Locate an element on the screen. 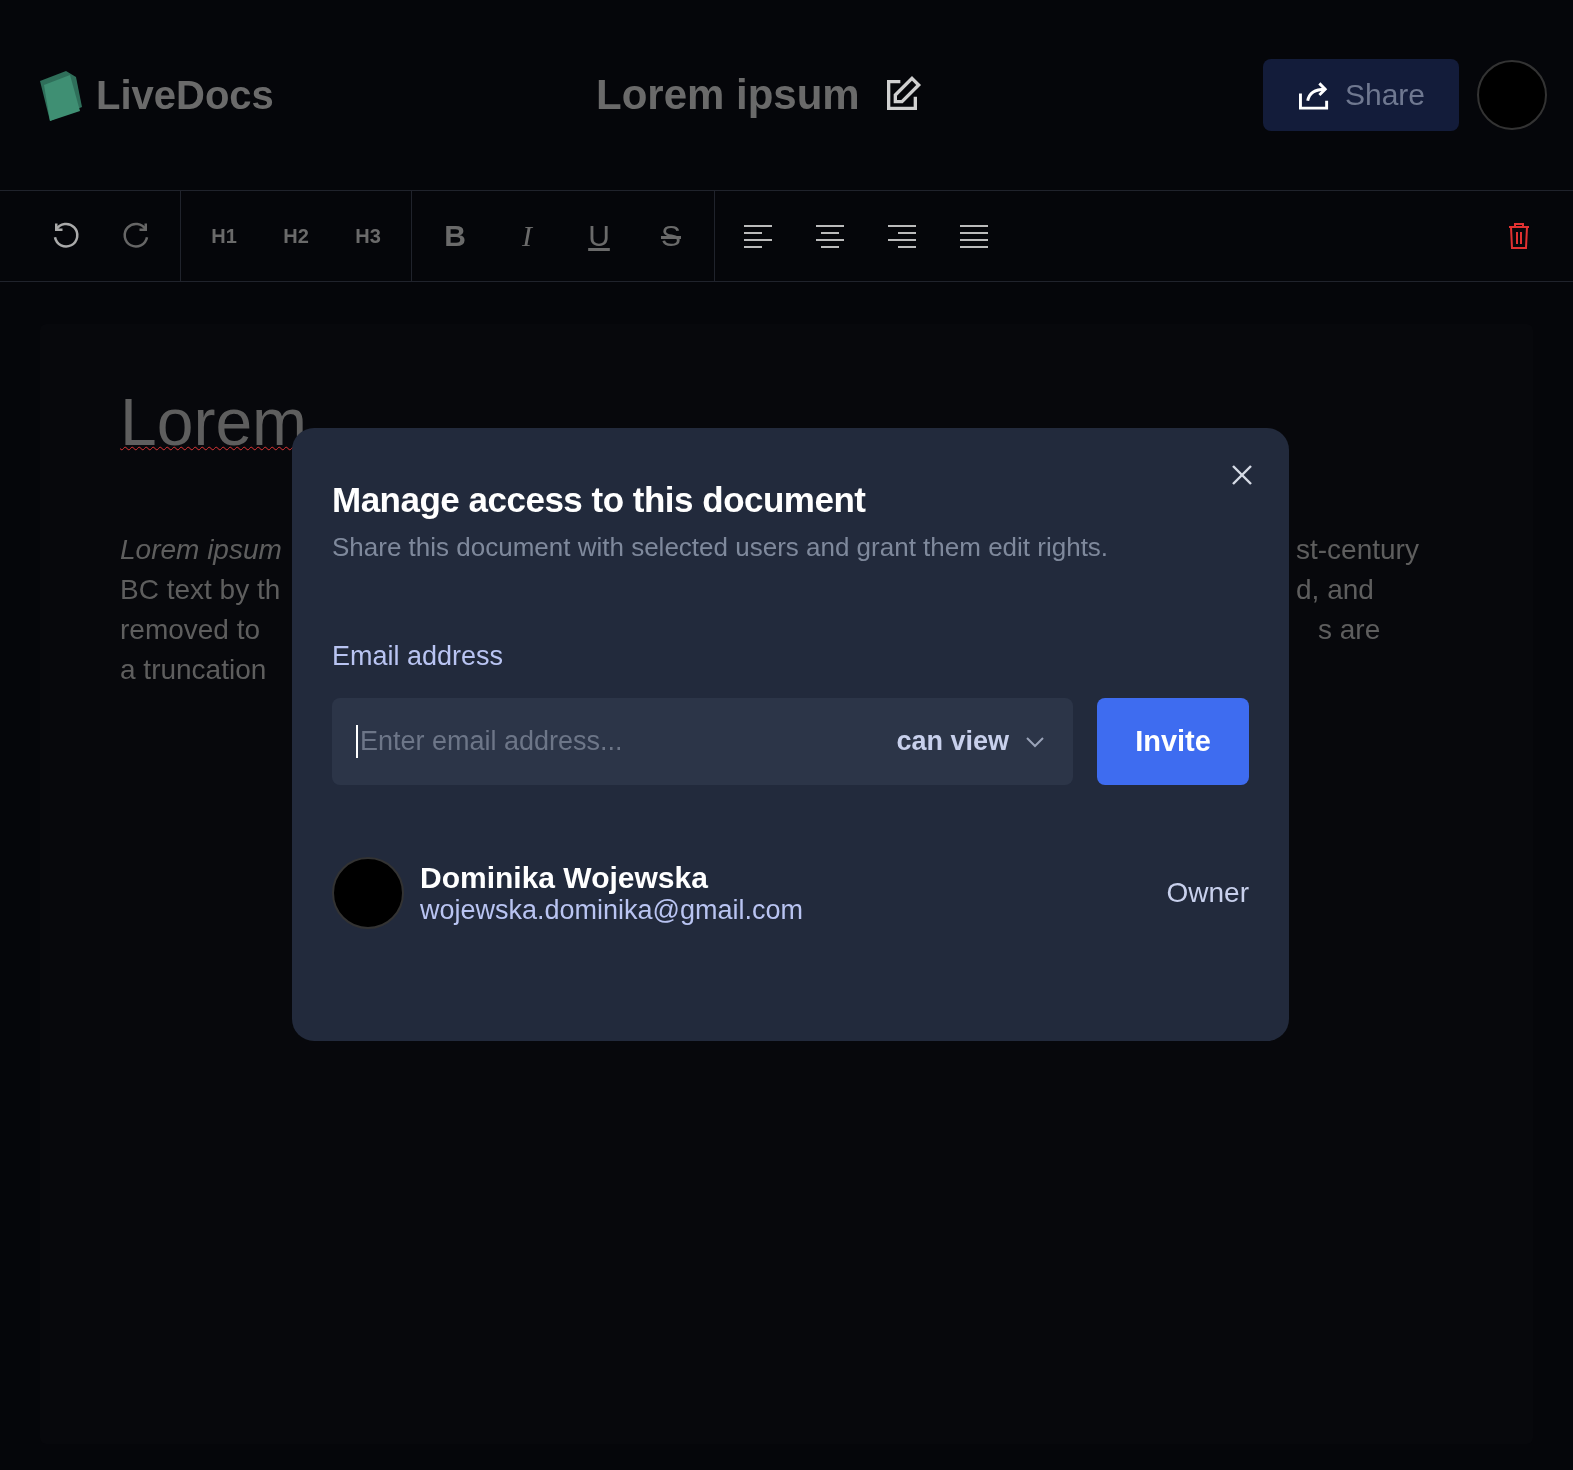 This screenshot has height=1470, width=1573. user-email: wojewska.dominika@gmail.com is located at coordinates (612, 910).